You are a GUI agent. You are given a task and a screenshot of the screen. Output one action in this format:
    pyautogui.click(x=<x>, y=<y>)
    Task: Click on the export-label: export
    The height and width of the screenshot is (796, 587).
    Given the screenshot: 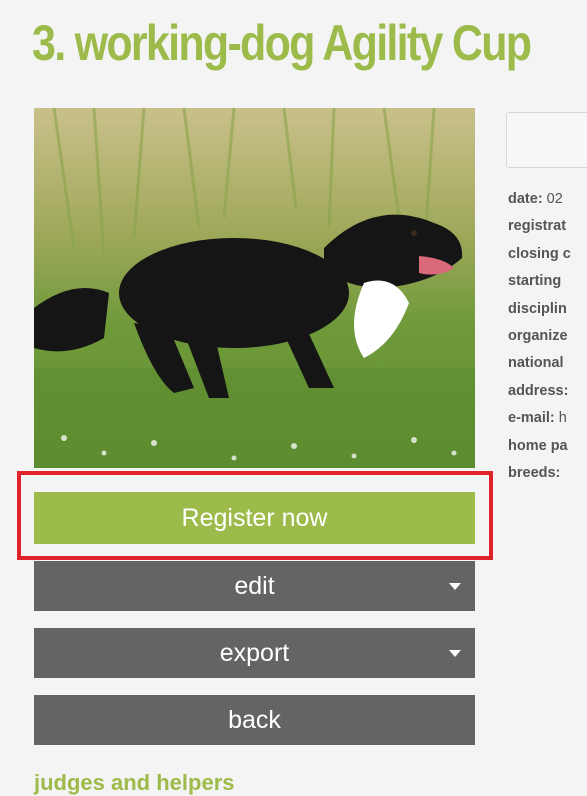 What is the action you would take?
    pyautogui.click(x=254, y=652)
    